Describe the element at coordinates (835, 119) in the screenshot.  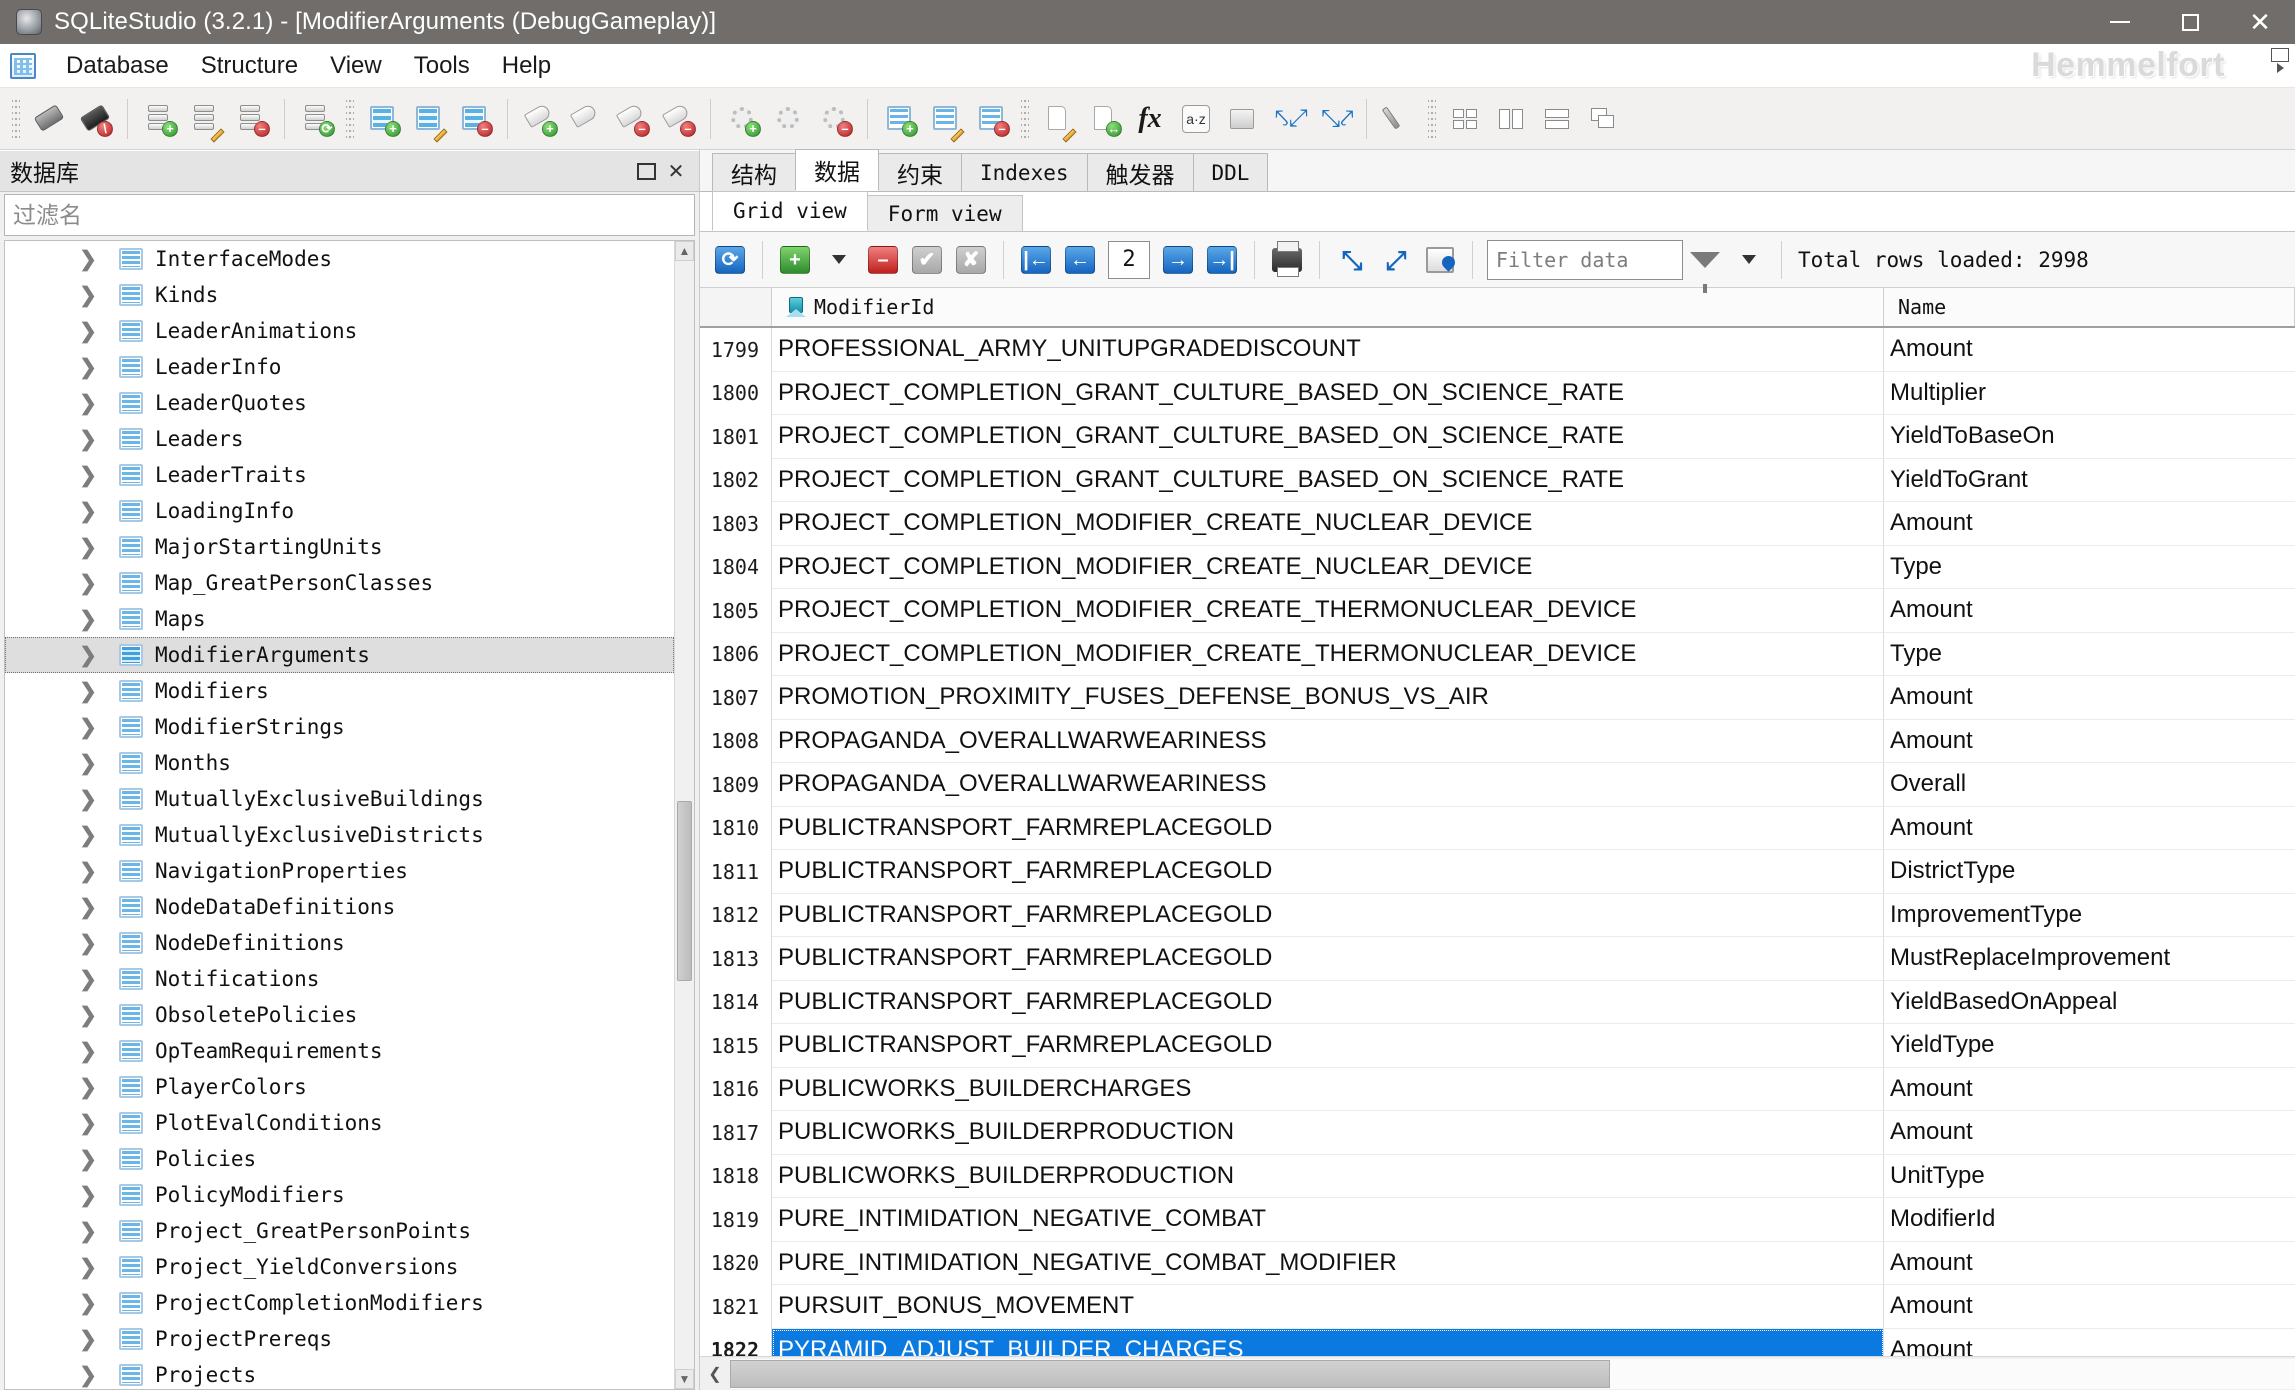
I see `delete-trigger-icon: –` at that location.